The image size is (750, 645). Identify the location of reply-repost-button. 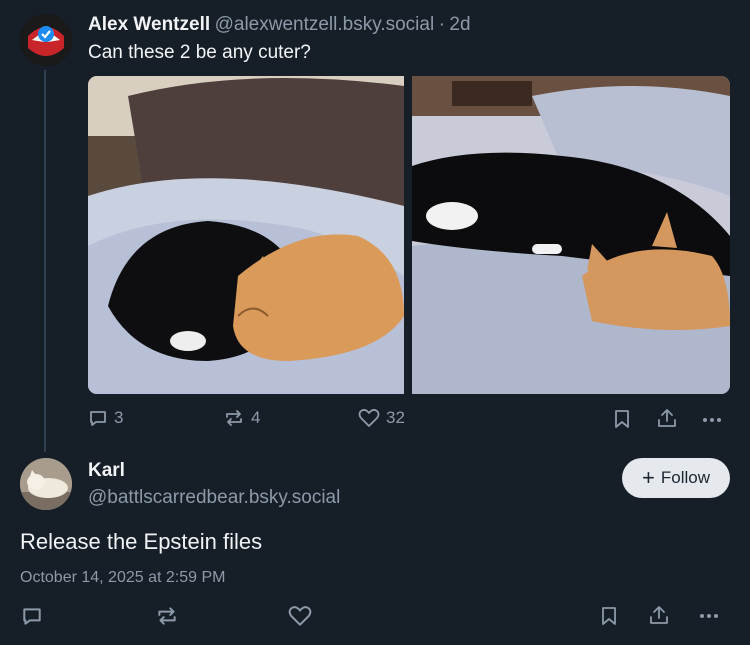
(167, 616).